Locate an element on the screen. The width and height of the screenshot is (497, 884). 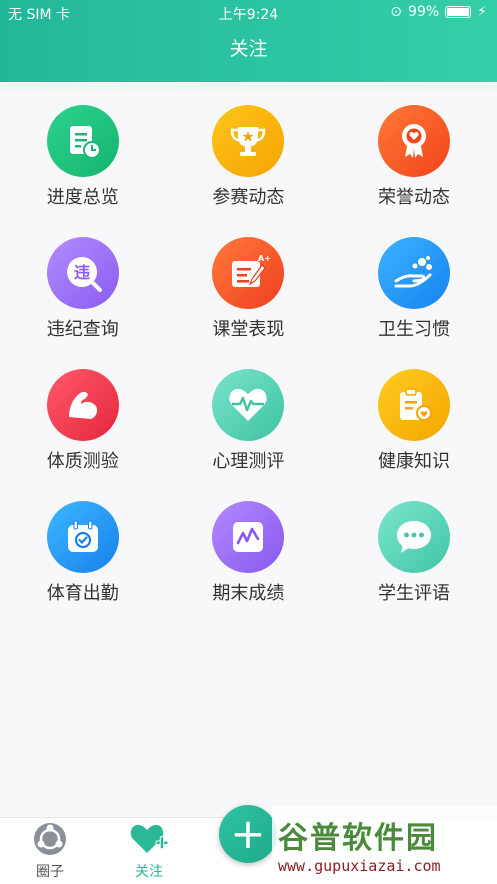
header: 无 SIM 卡 上午9:24 ⊙ 99% ⚡ 关注 is located at coordinates (248, 41).